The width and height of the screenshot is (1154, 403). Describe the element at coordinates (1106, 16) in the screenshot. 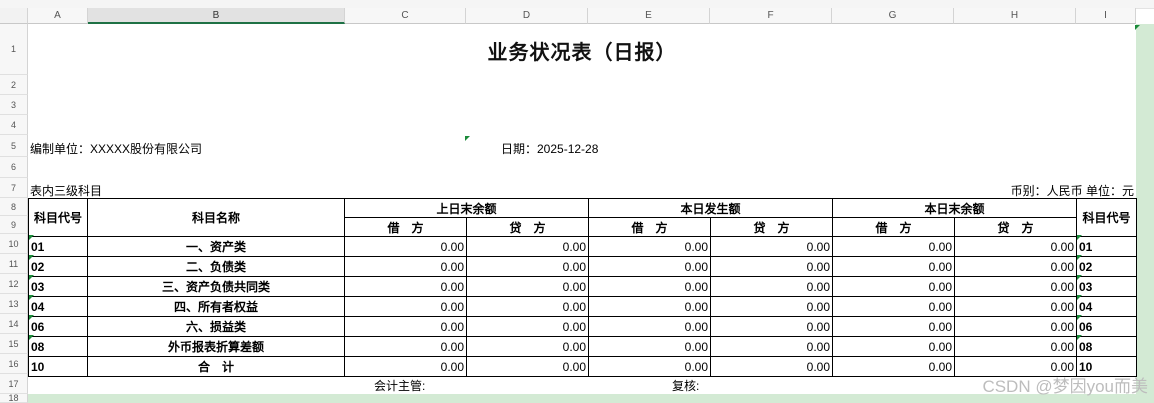

I see `column-header-i: I` at that location.